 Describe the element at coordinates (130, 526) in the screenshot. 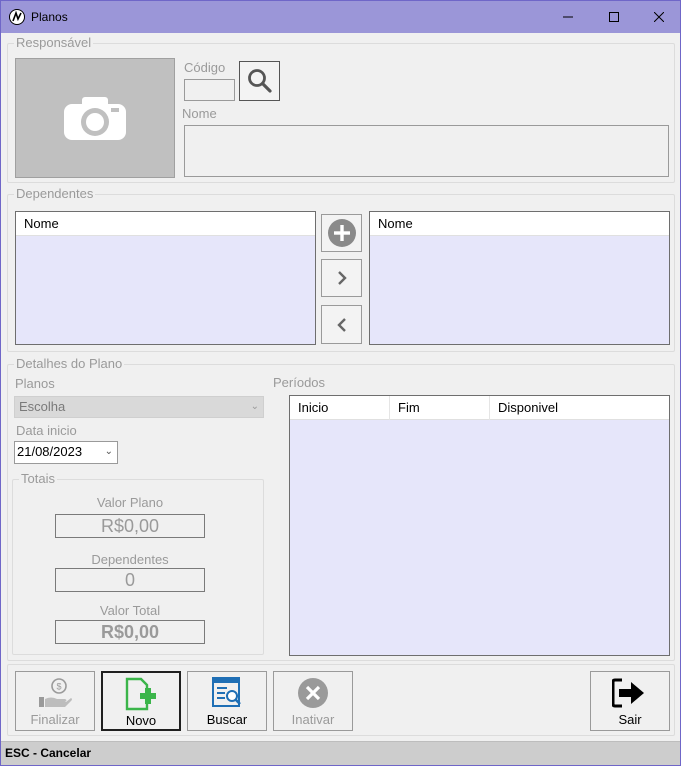

I see `valor-plano-value: R$0,00` at that location.